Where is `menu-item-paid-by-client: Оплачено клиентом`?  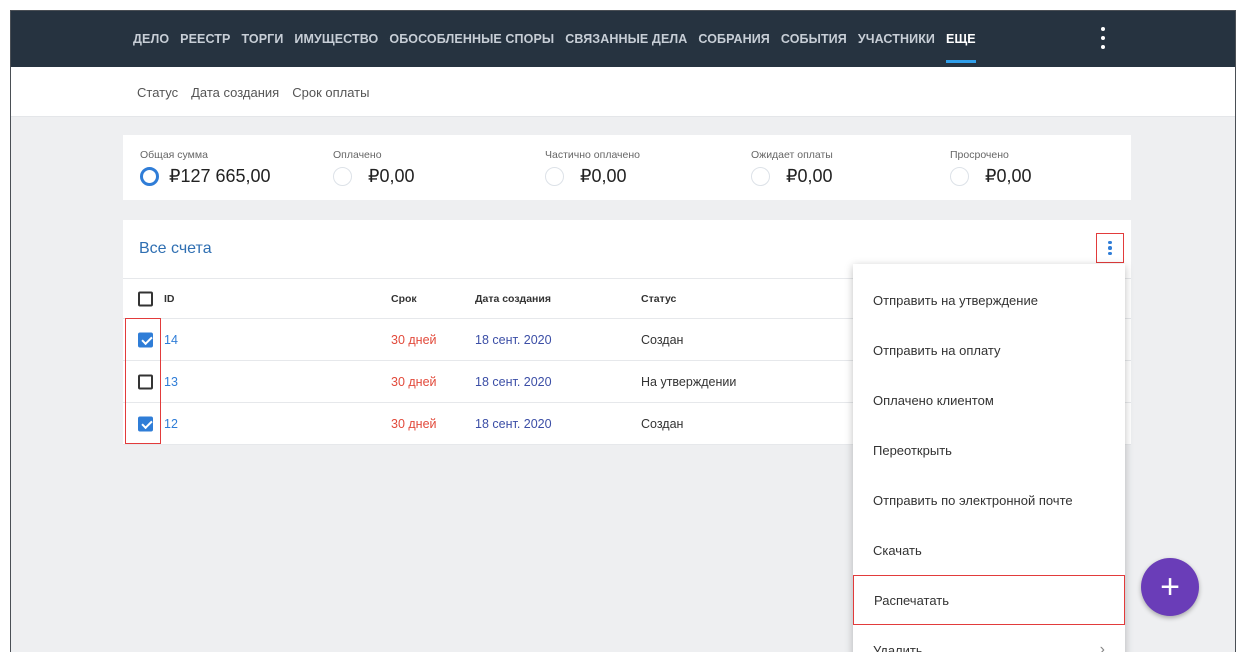
menu-item-paid-by-client: Оплачено клиентом is located at coordinates (989, 400).